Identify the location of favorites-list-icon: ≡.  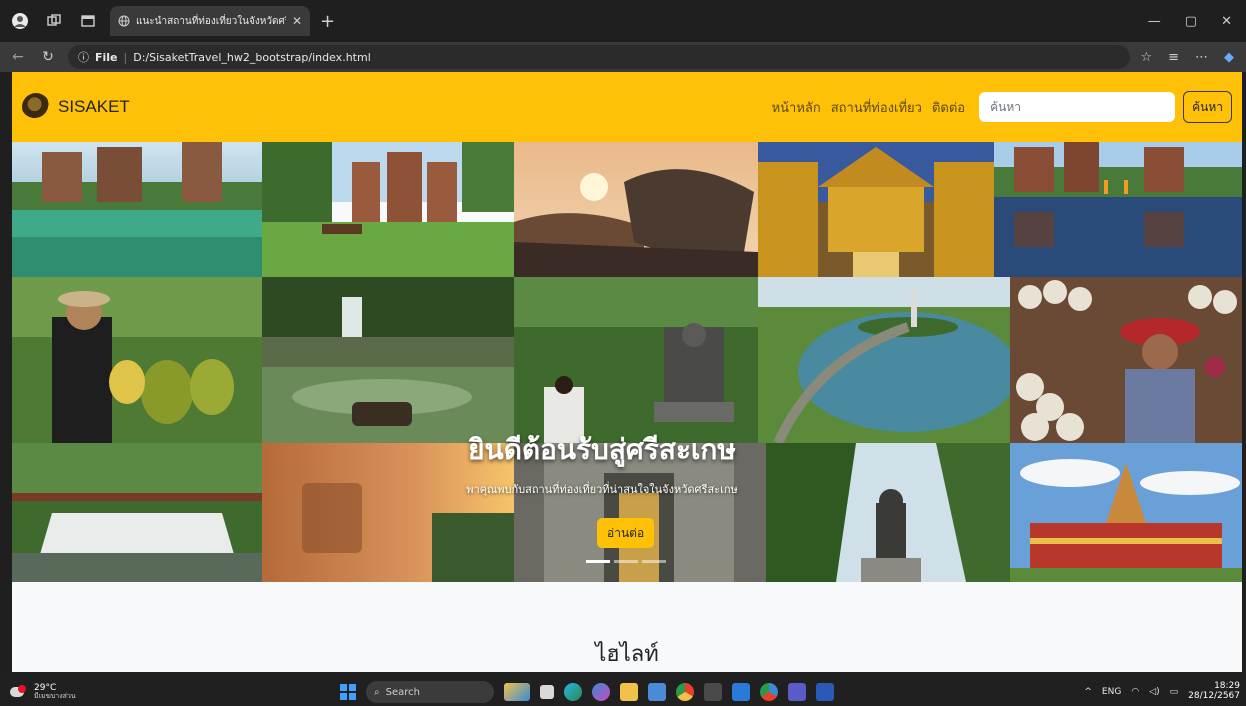
(1173, 57).